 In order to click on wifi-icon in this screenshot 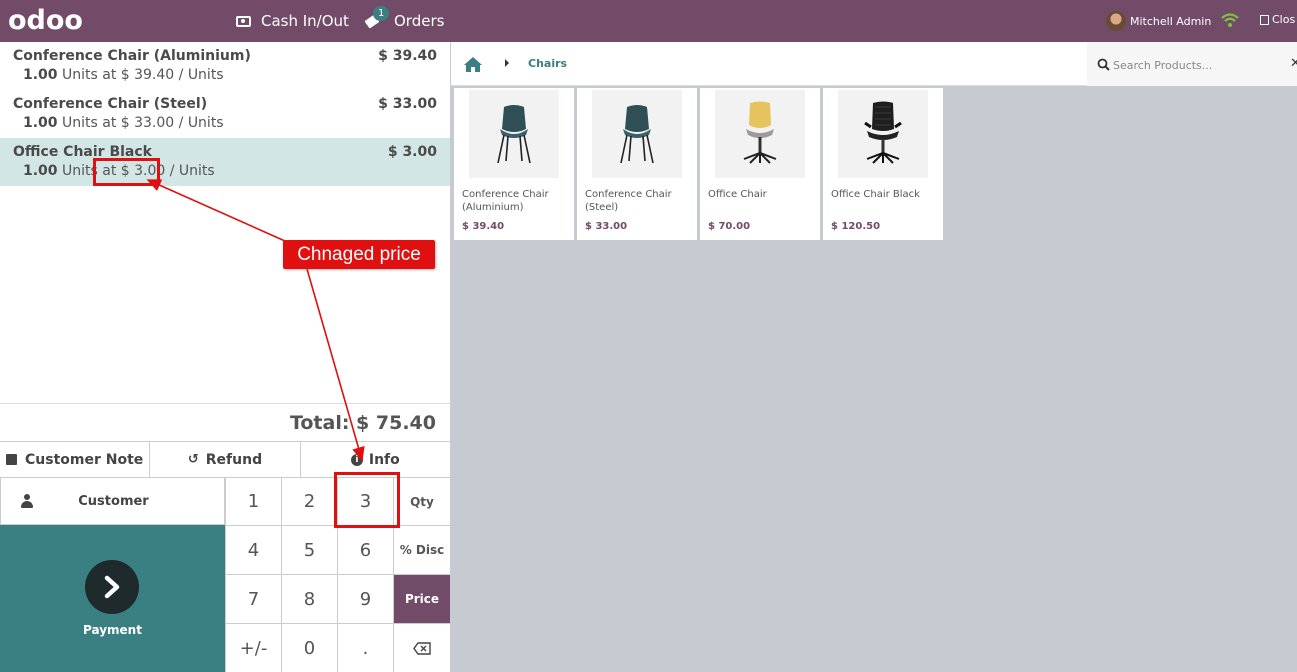, I will do `click(1230, 20)`.